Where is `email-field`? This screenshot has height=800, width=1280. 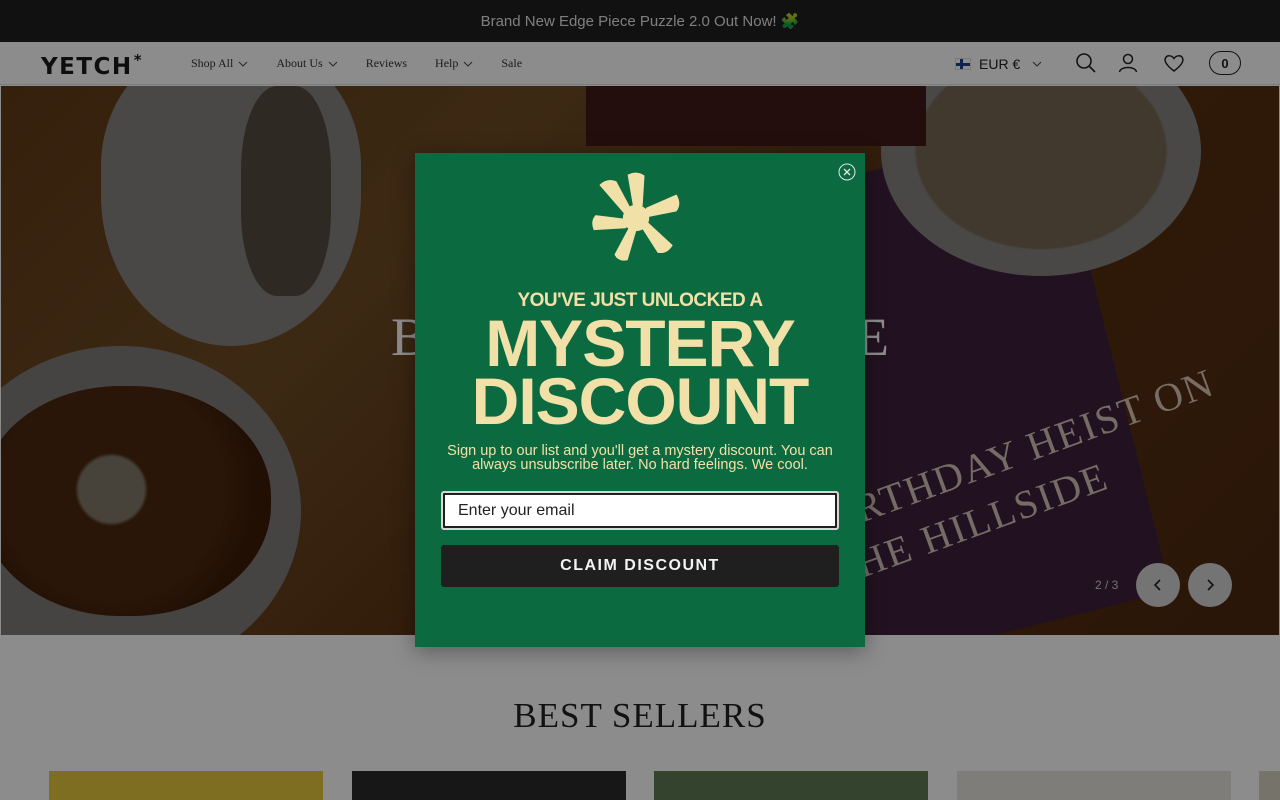 email-field is located at coordinates (640, 510).